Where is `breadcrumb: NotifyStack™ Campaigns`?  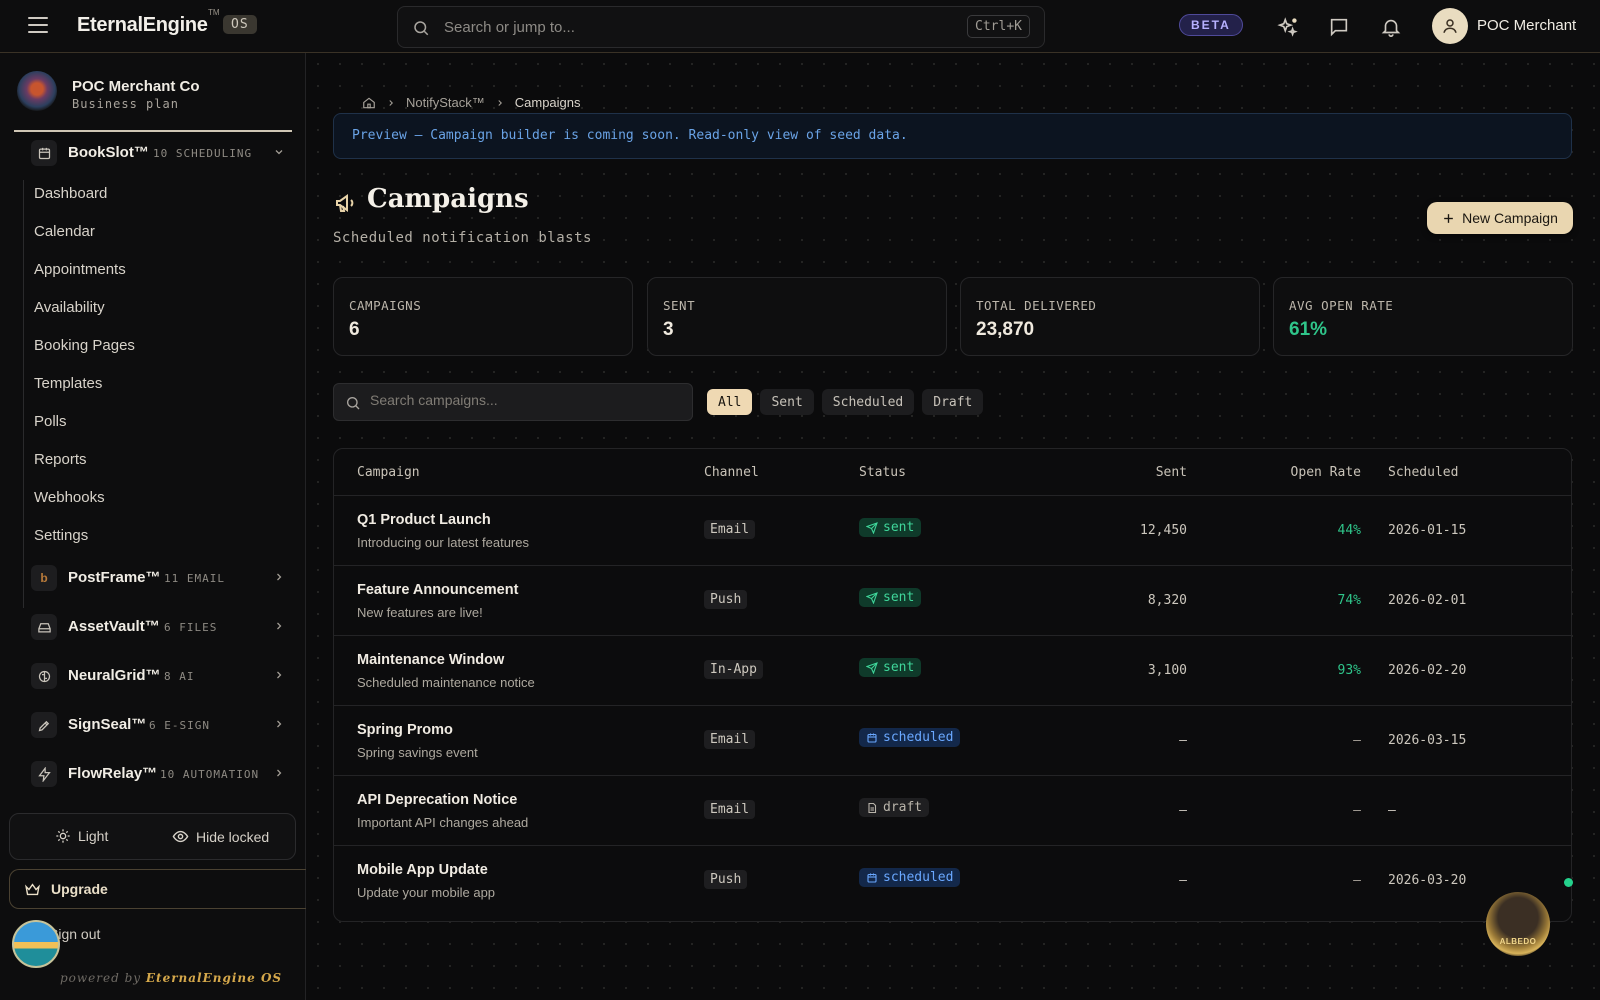
breadcrumb: NotifyStack™ Campaigns is located at coordinates (471, 102).